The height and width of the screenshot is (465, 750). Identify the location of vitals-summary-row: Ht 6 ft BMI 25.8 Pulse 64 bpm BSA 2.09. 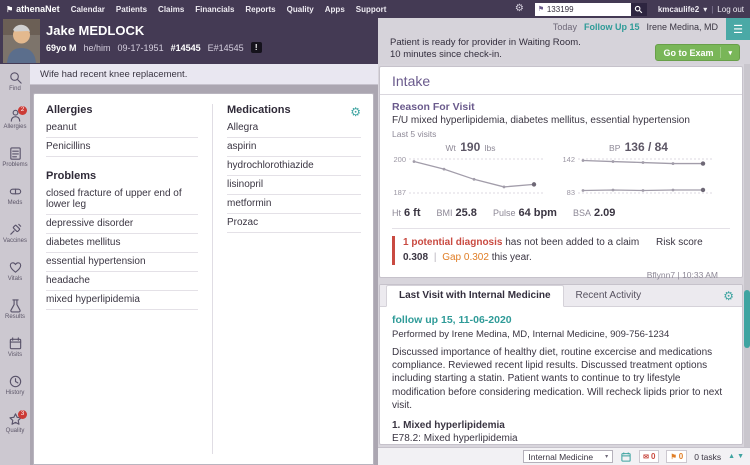
(561, 212).